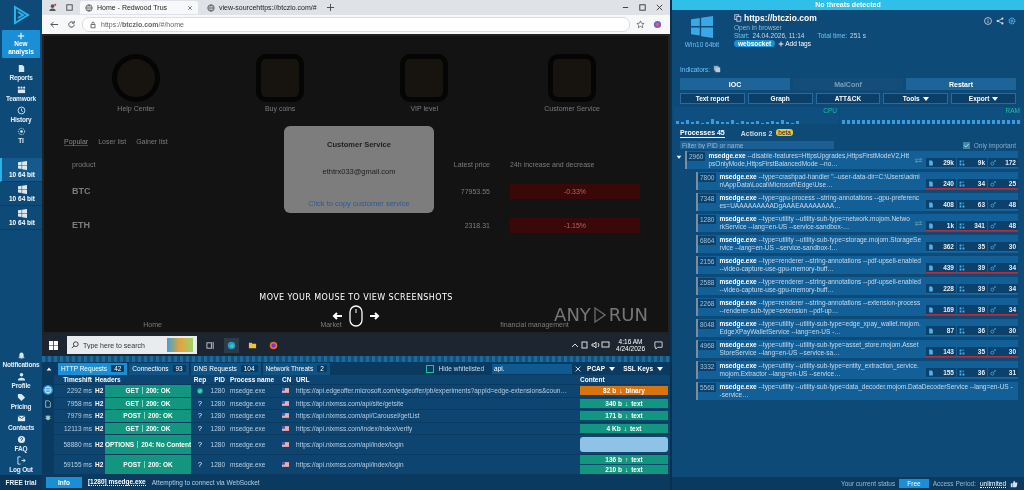 The width and height of the screenshot is (1024, 490). I want to click on copy-icon, so click(738, 18).